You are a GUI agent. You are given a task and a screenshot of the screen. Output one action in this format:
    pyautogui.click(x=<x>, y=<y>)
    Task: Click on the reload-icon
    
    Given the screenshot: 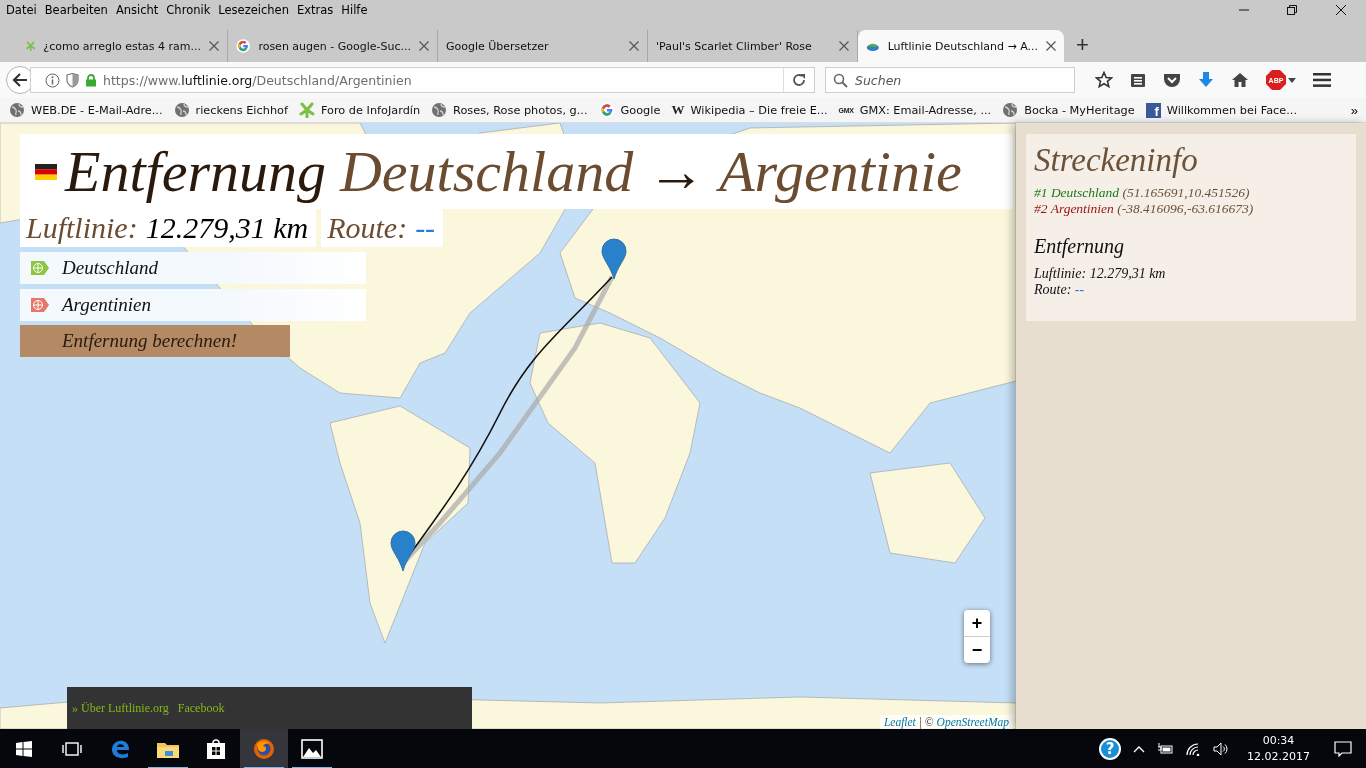 What is the action you would take?
    pyautogui.click(x=799, y=80)
    